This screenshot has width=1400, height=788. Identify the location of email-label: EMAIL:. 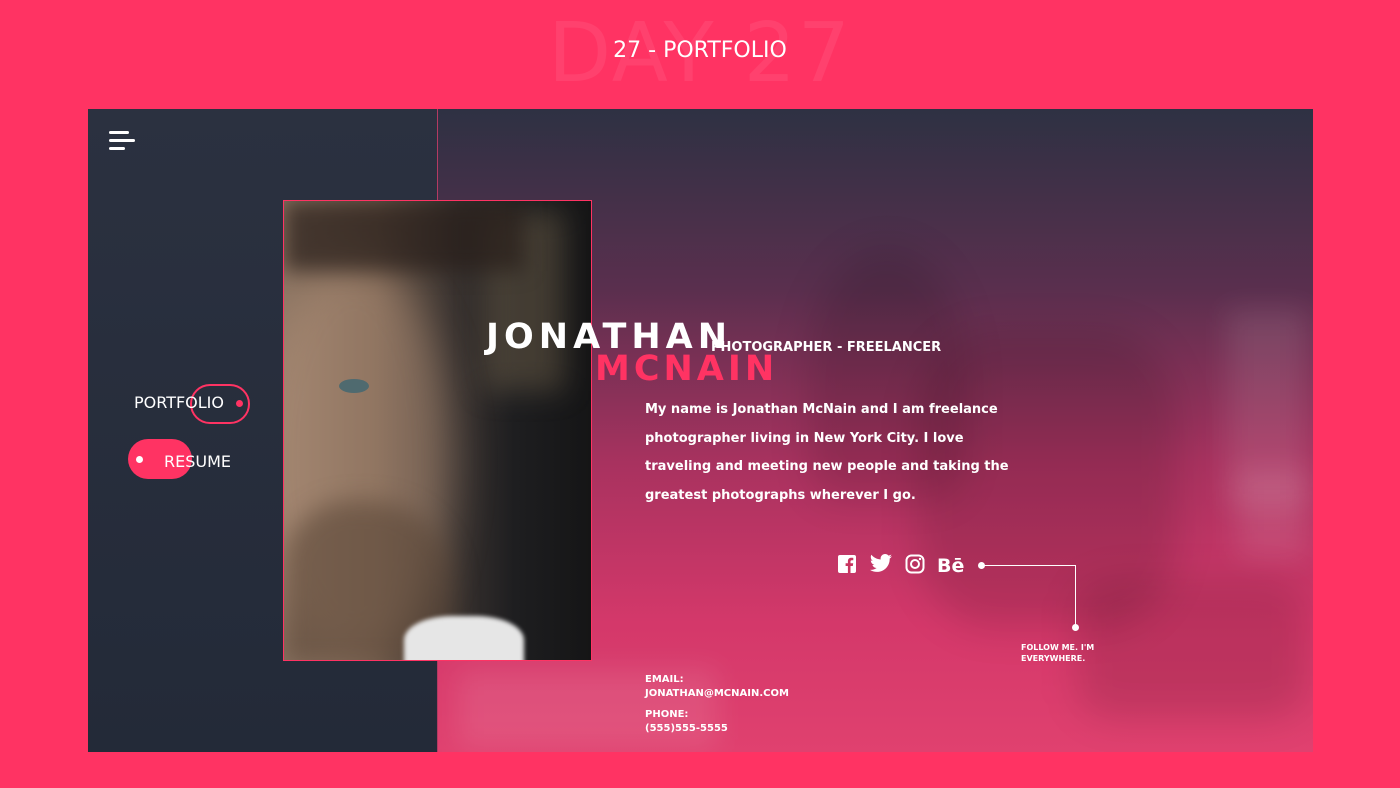
(664, 679).